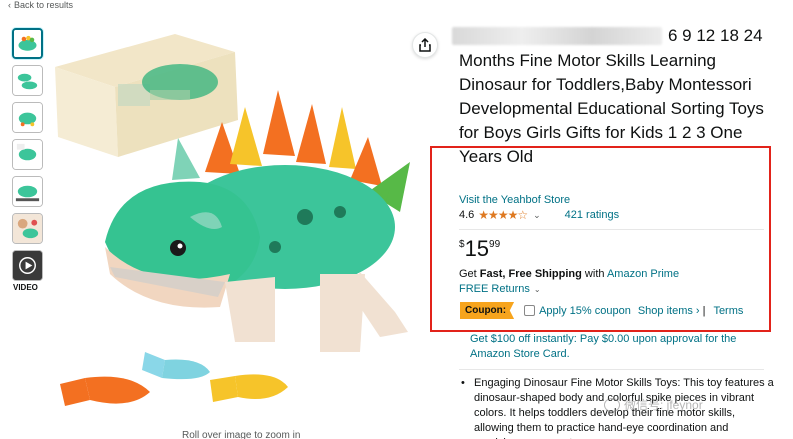 This screenshot has width=793, height=439. Describe the element at coordinates (514, 200) in the screenshot. I see `store-link: Visit the Yeahbof Store` at that location.